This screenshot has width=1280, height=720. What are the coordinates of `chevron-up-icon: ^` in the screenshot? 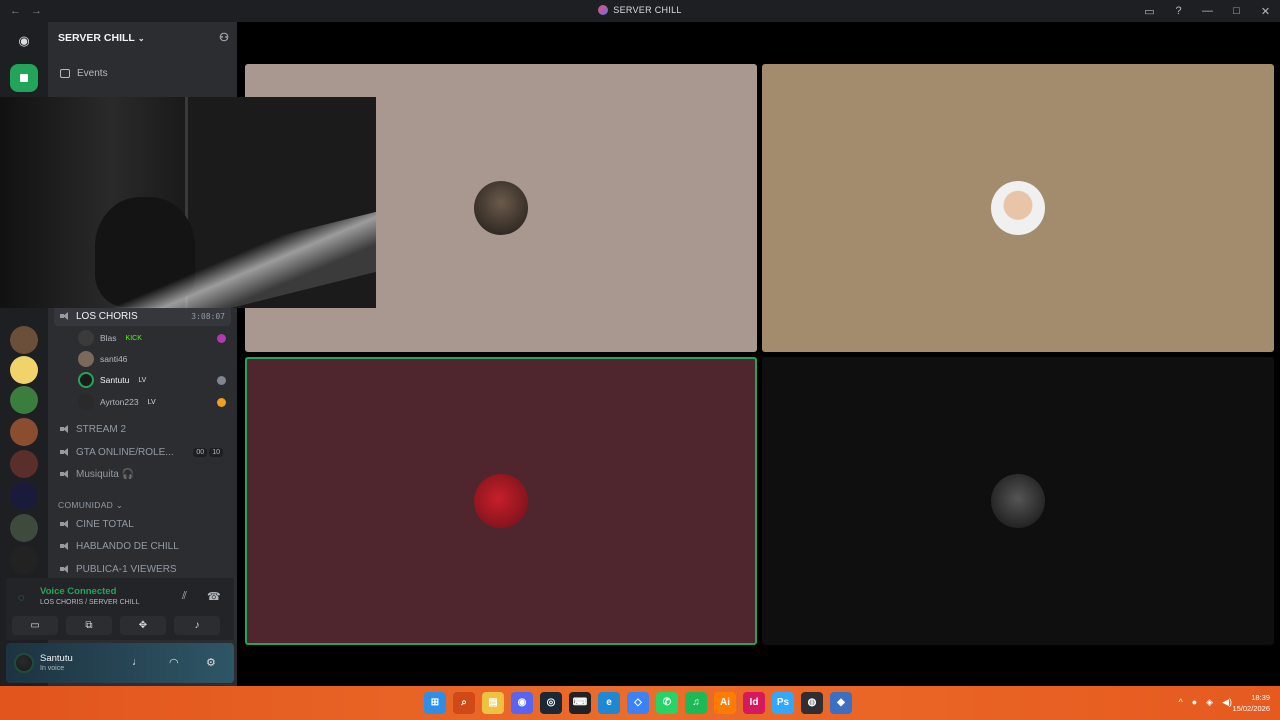 It's located at (1180, 702).